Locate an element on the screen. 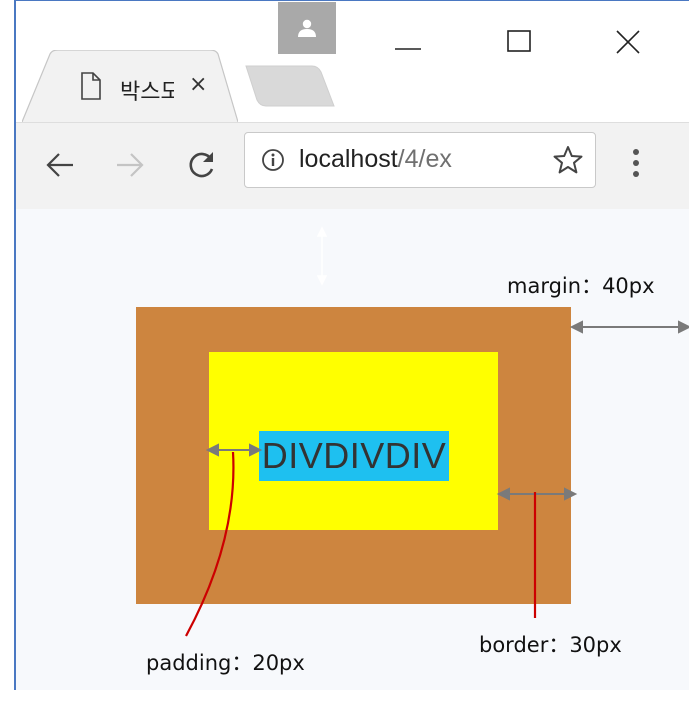 The height and width of the screenshot is (717, 689). border-label: border：30px is located at coordinates (550, 645).